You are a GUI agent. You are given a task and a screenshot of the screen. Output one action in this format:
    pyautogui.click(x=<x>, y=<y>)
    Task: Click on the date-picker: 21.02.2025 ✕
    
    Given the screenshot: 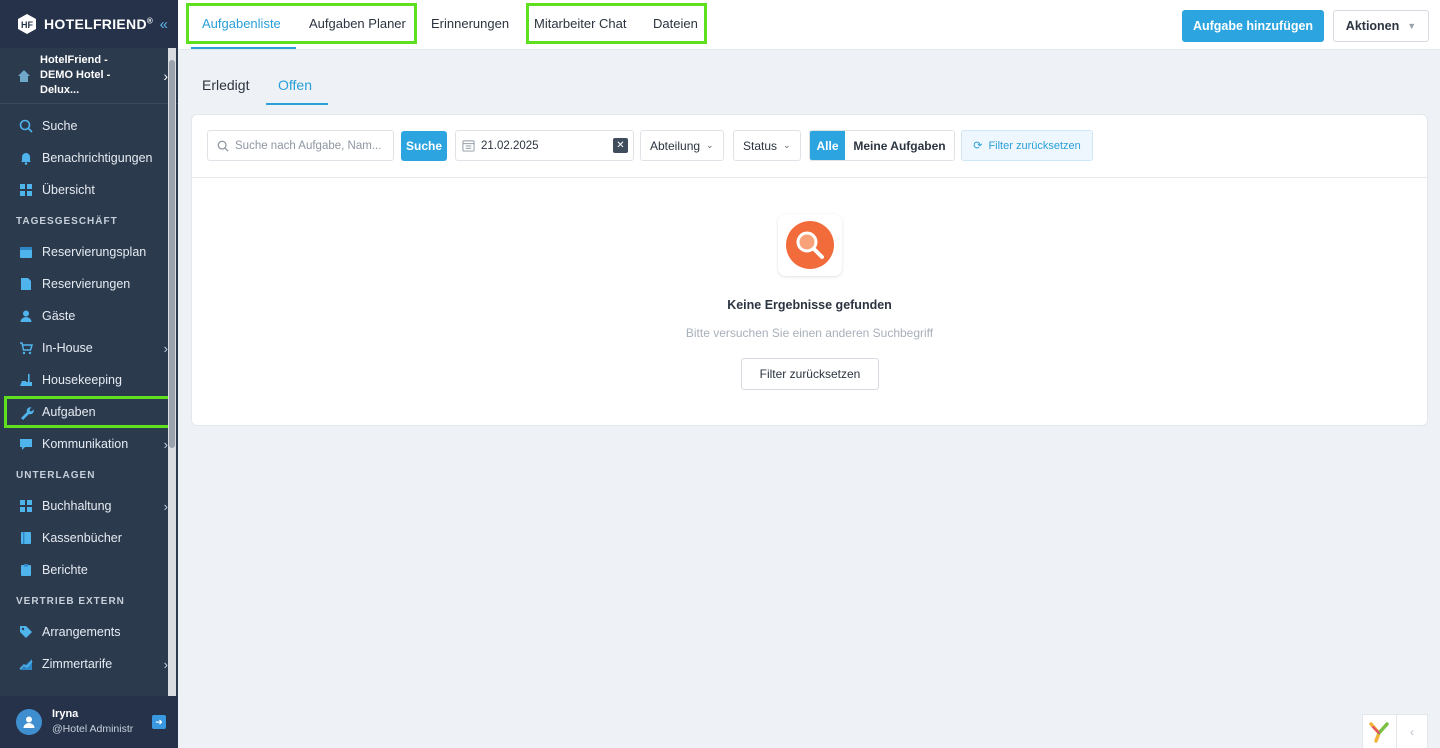 What is the action you would take?
    pyautogui.click(x=544, y=145)
    